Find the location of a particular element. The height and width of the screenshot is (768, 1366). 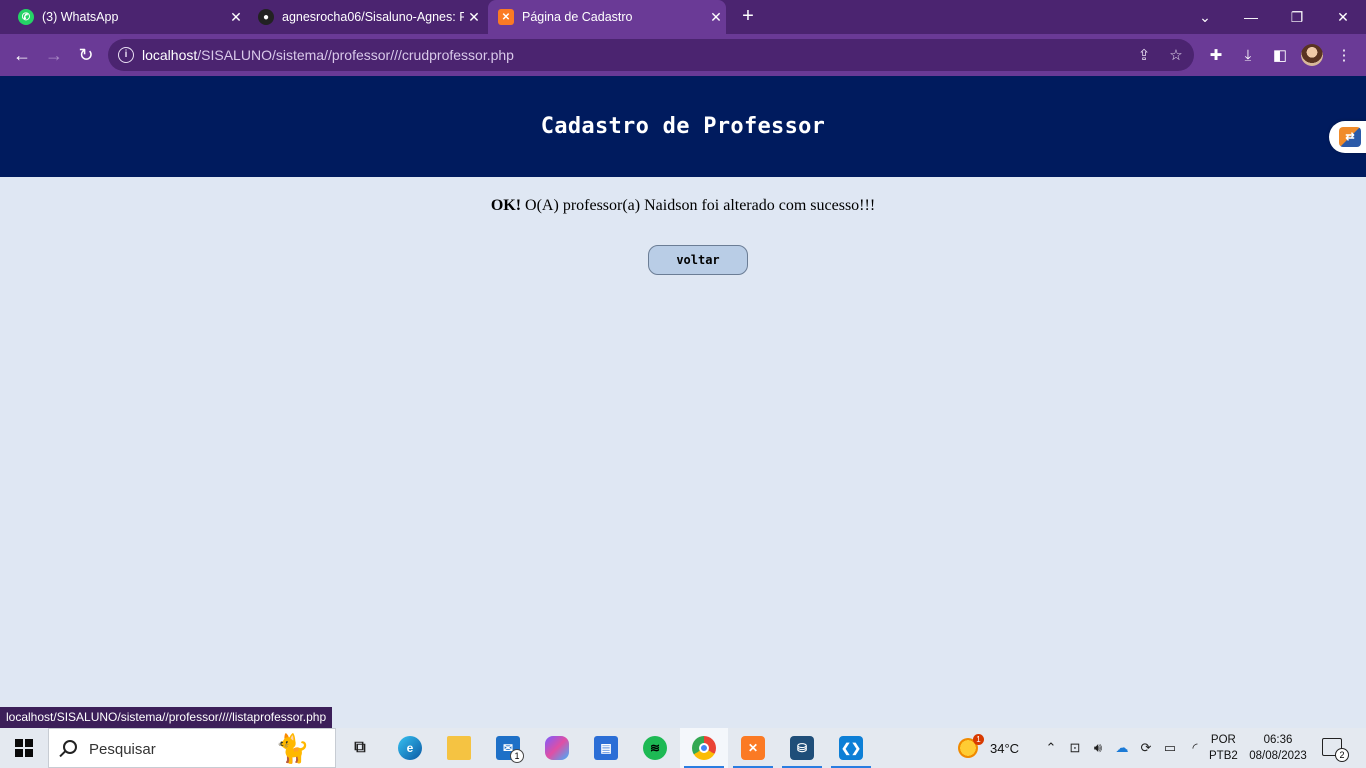

windows-logo-icon is located at coordinates (24, 748).